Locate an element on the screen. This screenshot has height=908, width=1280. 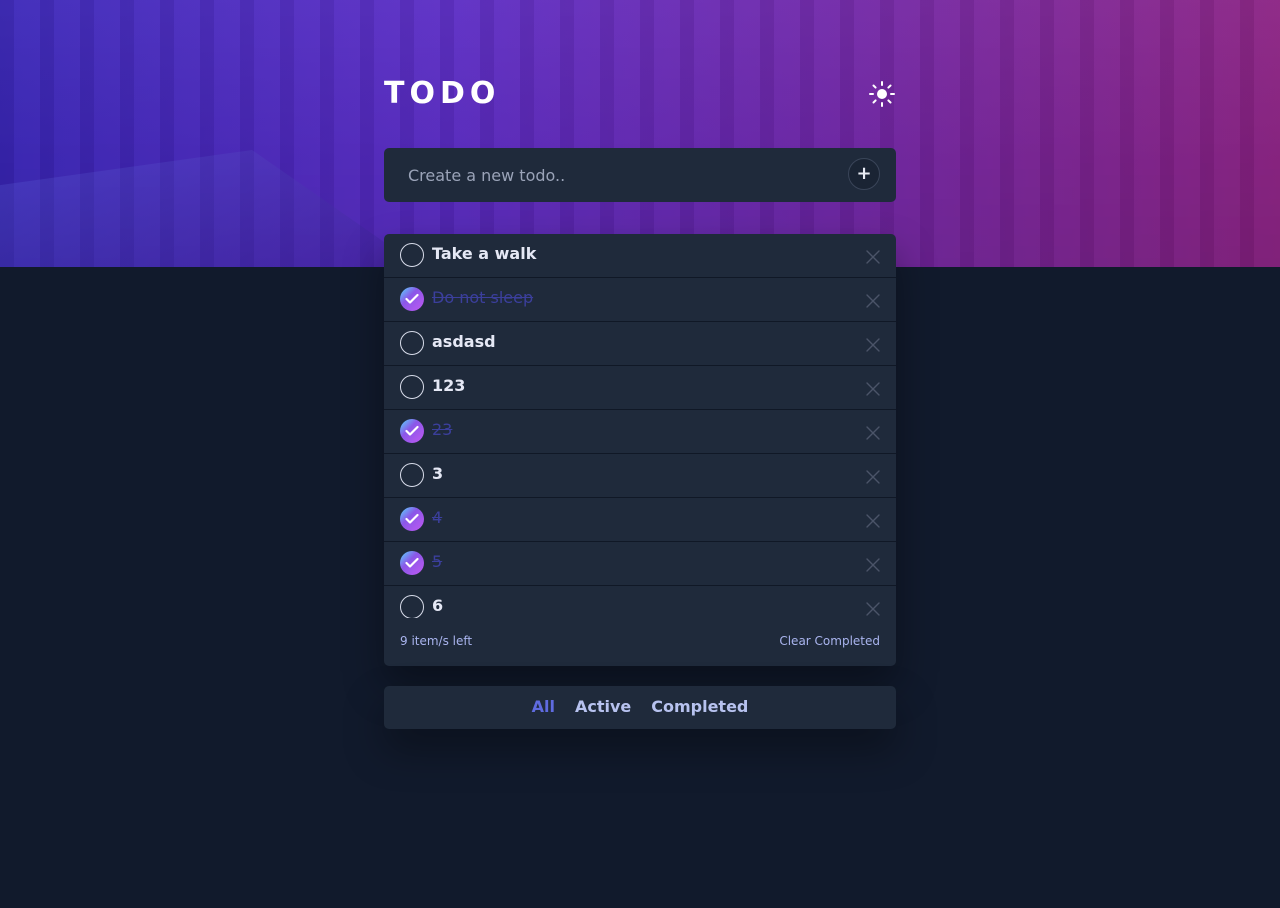
todo-text: 23 is located at coordinates (442, 429).